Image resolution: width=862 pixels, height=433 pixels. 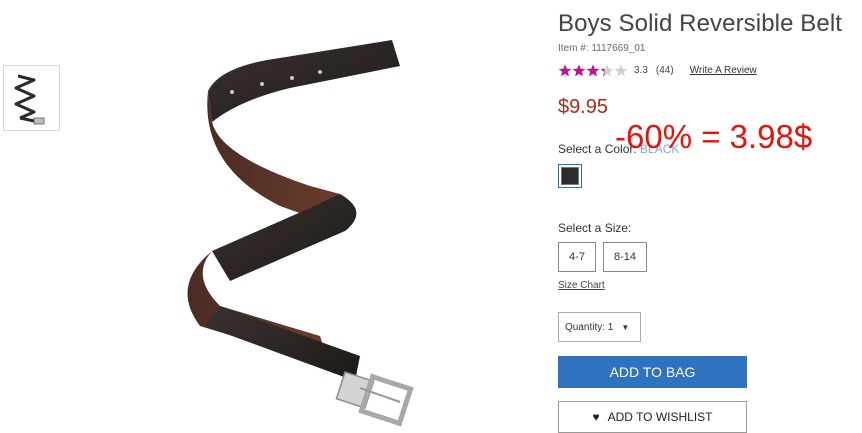 What do you see at coordinates (664, 70) in the screenshot?
I see `review-count: (44)` at bounding box center [664, 70].